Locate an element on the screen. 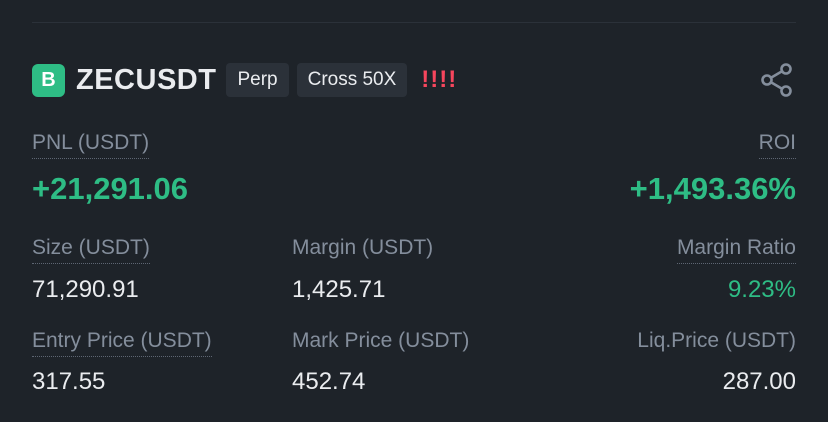 The height and width of the screenshot is (422, 828). margin-mode-leverage-tag: Cross 50X is located at coordinates (352, 80).